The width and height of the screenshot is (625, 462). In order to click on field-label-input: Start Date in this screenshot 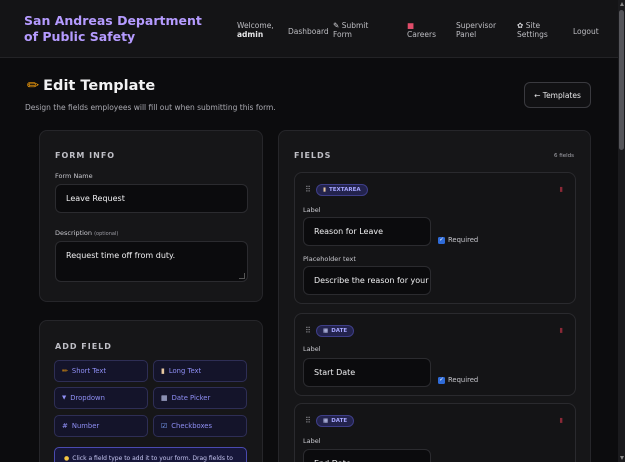, I will do `click(367, 372)`.